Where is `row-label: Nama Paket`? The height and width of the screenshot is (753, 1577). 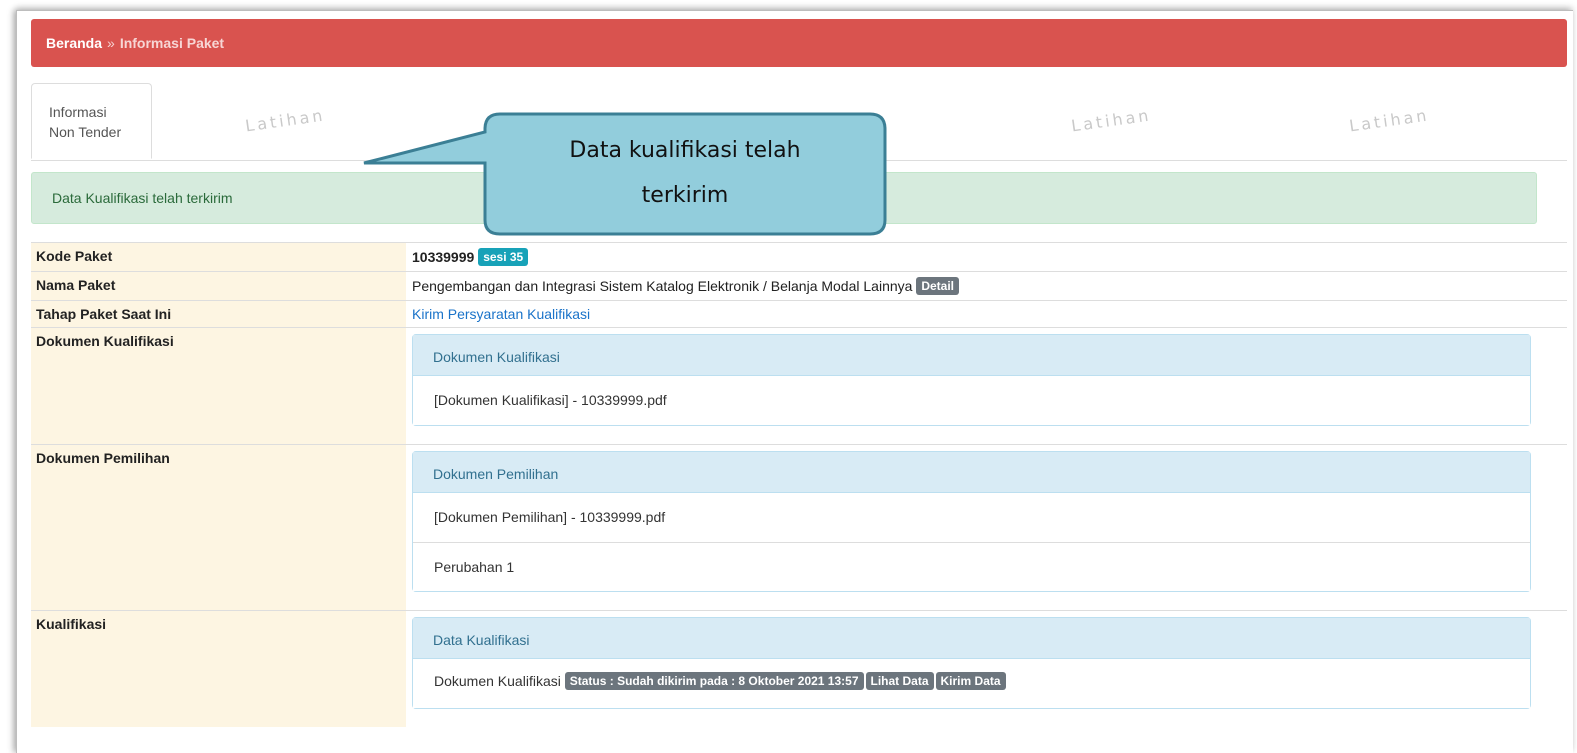 row-label: Nama Paket is located at coordinates (218, 286).